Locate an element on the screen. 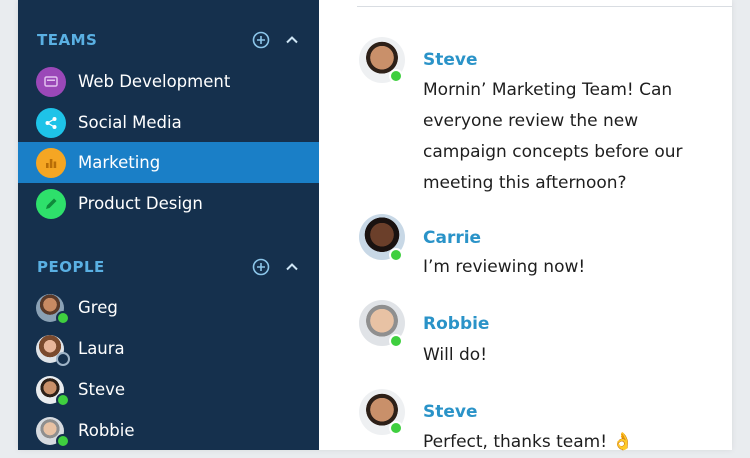 The image size is (750, 458). collapse-people-button is located at coordinates (292, 267).